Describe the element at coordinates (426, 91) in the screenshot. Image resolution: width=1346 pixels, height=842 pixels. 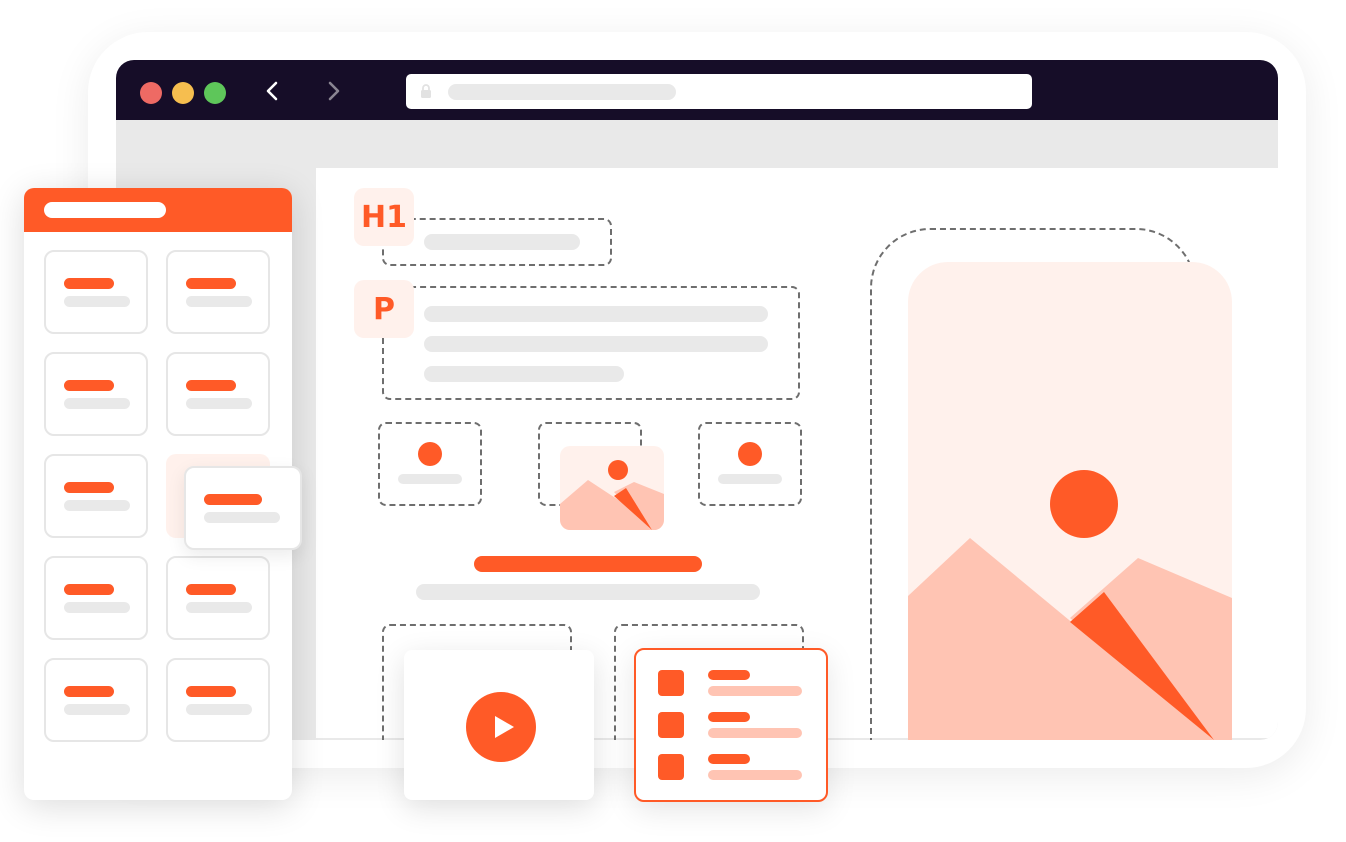
I see `lock-icon` at that location.